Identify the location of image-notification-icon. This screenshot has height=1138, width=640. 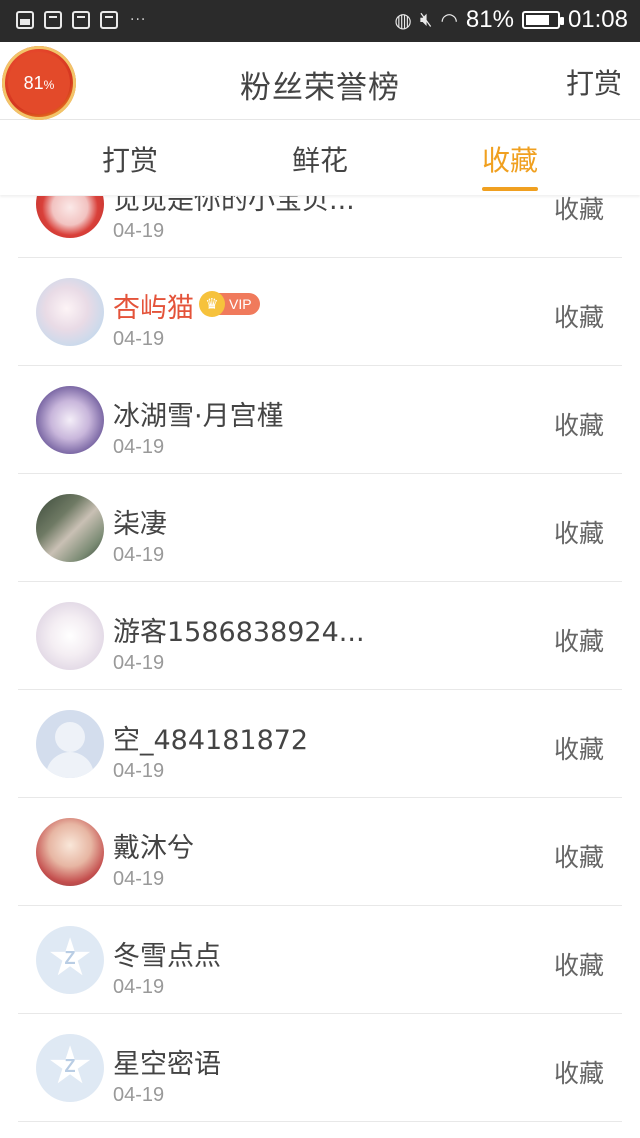
(25, 20).